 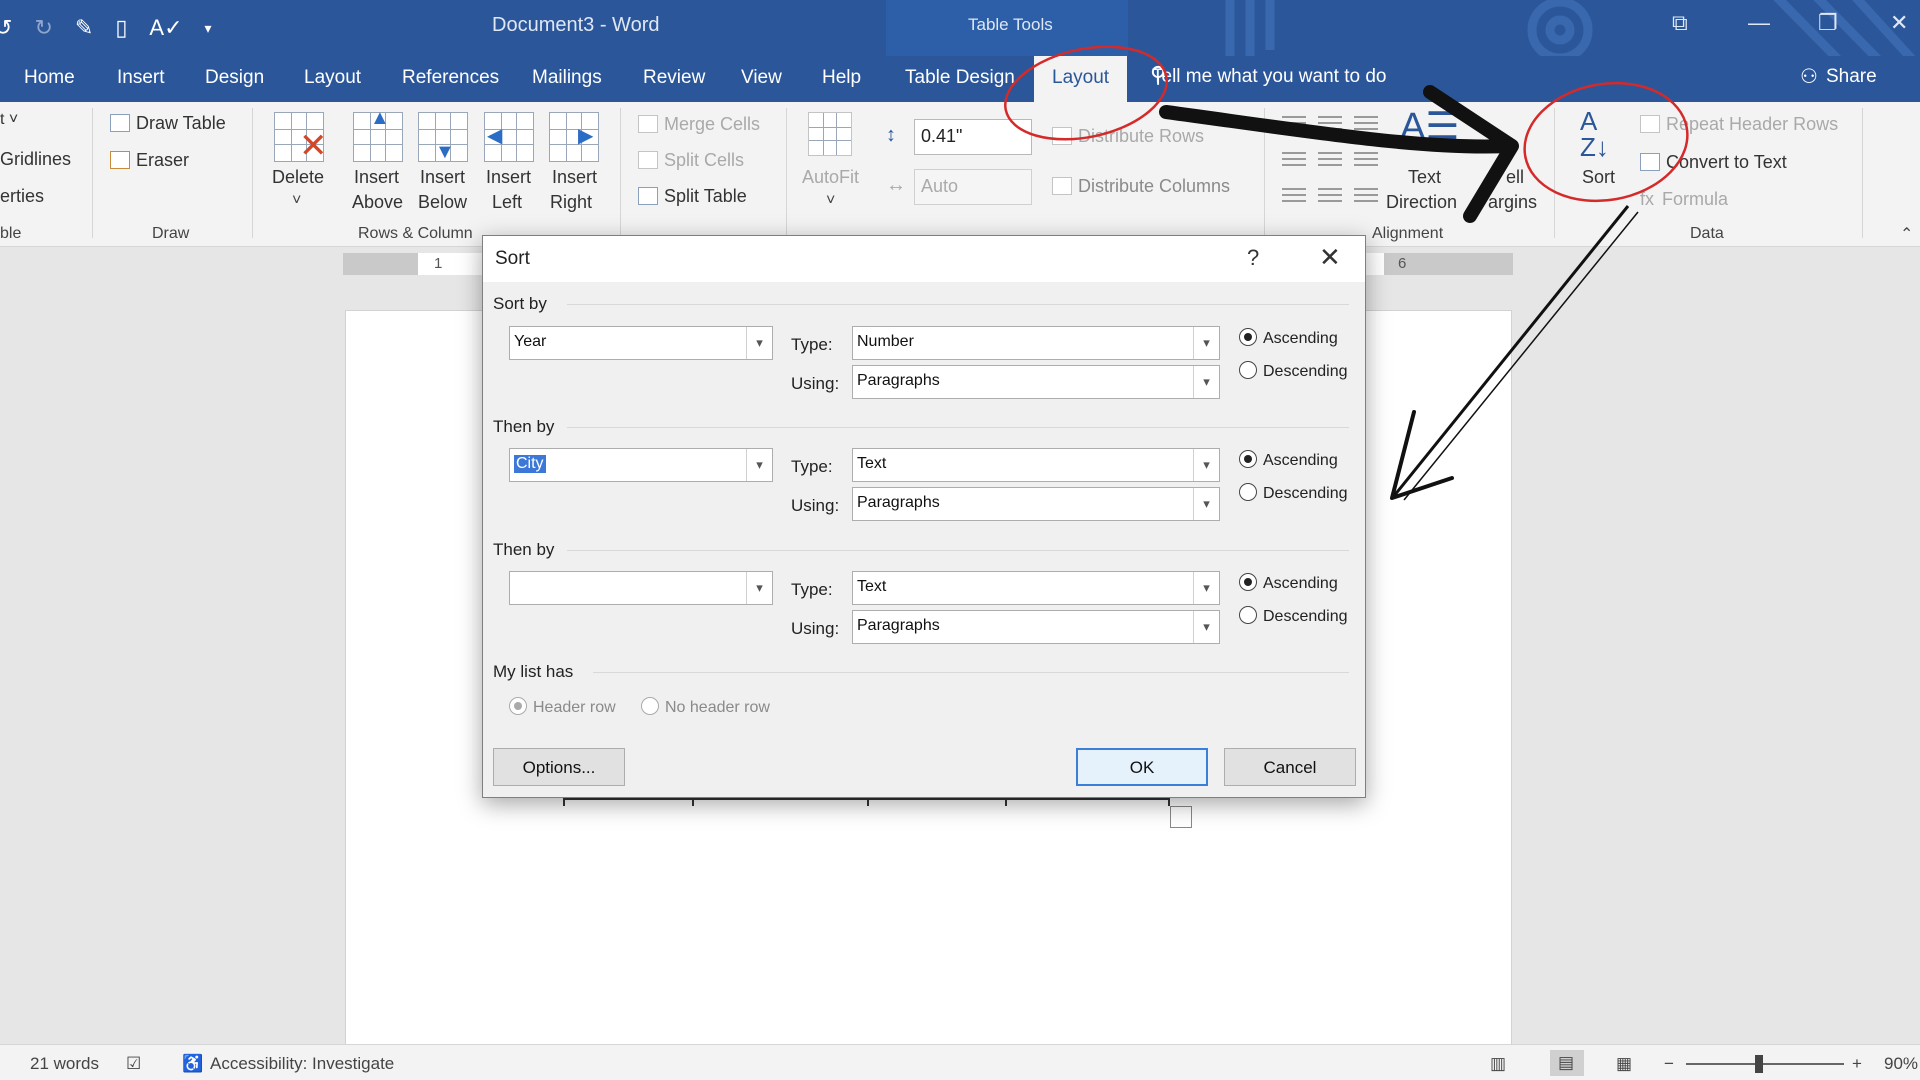 What do you see at coordinates (1857, 1064) in the screenshot?
I see `zoom-in-icon: +` at bounding box center [1857, 1064].